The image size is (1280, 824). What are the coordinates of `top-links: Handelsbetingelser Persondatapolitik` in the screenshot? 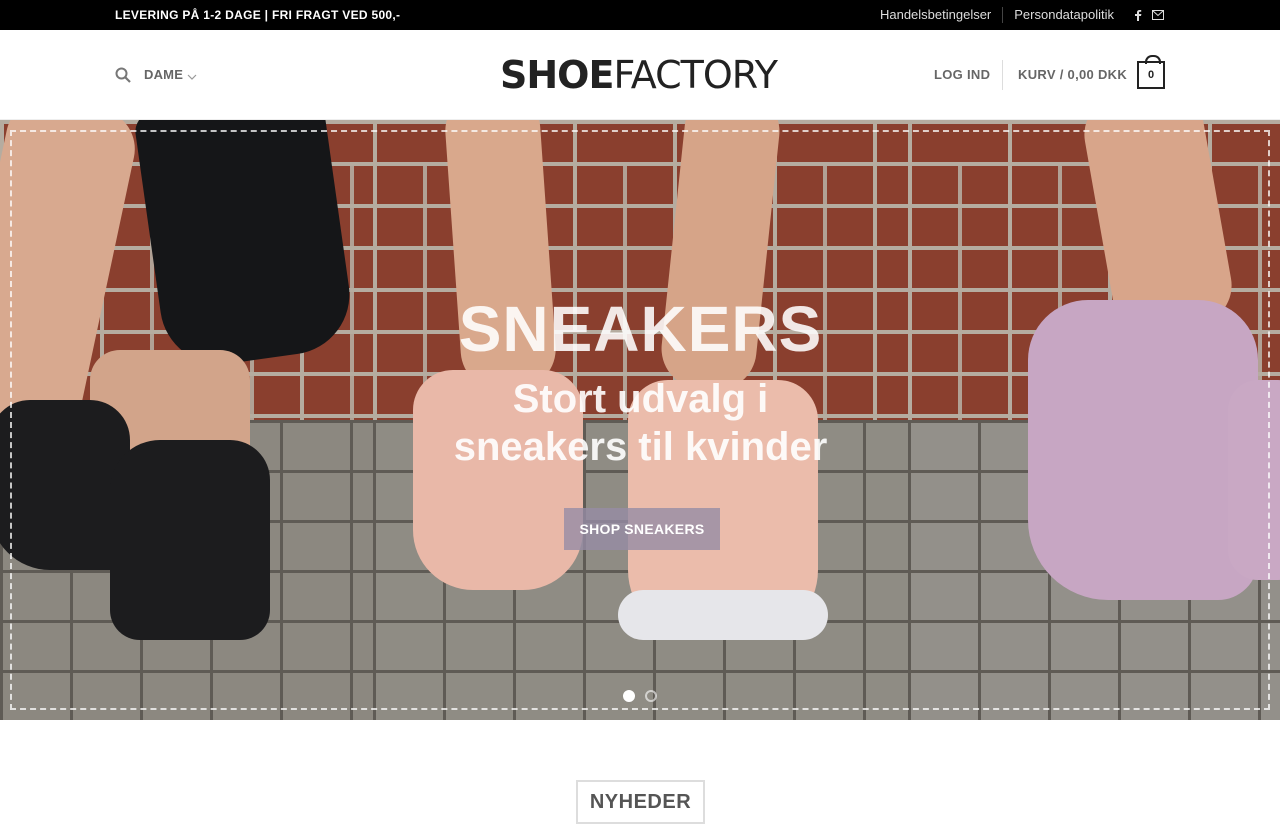 It's located at (1022, 15).